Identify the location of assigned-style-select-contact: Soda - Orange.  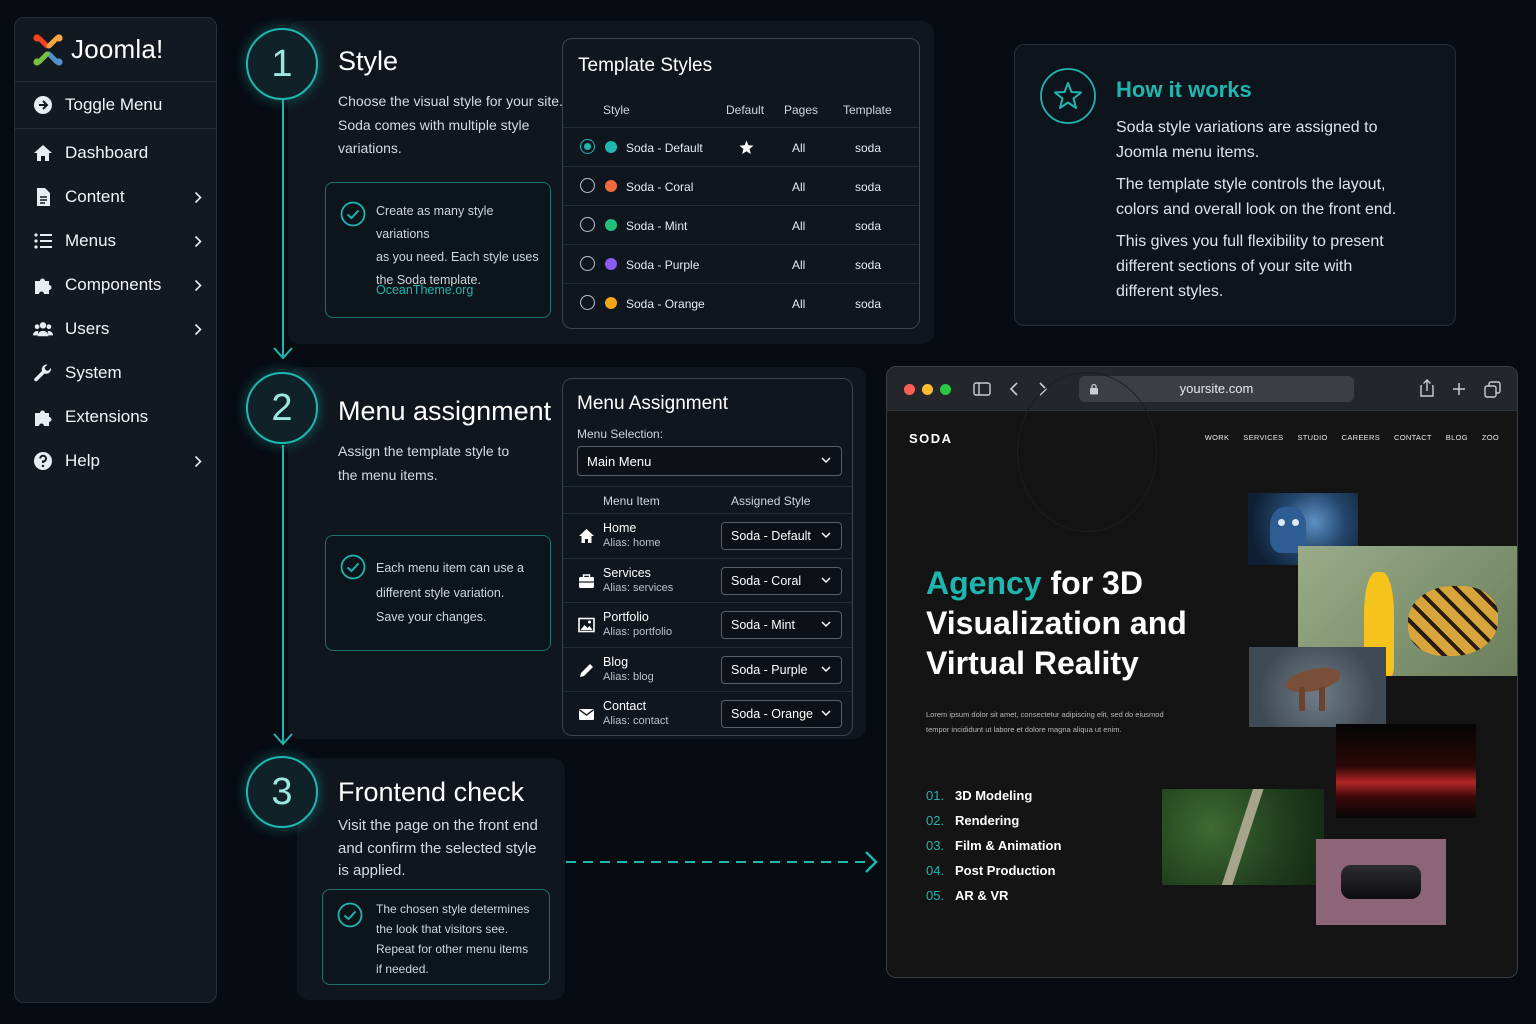
(781, 714).